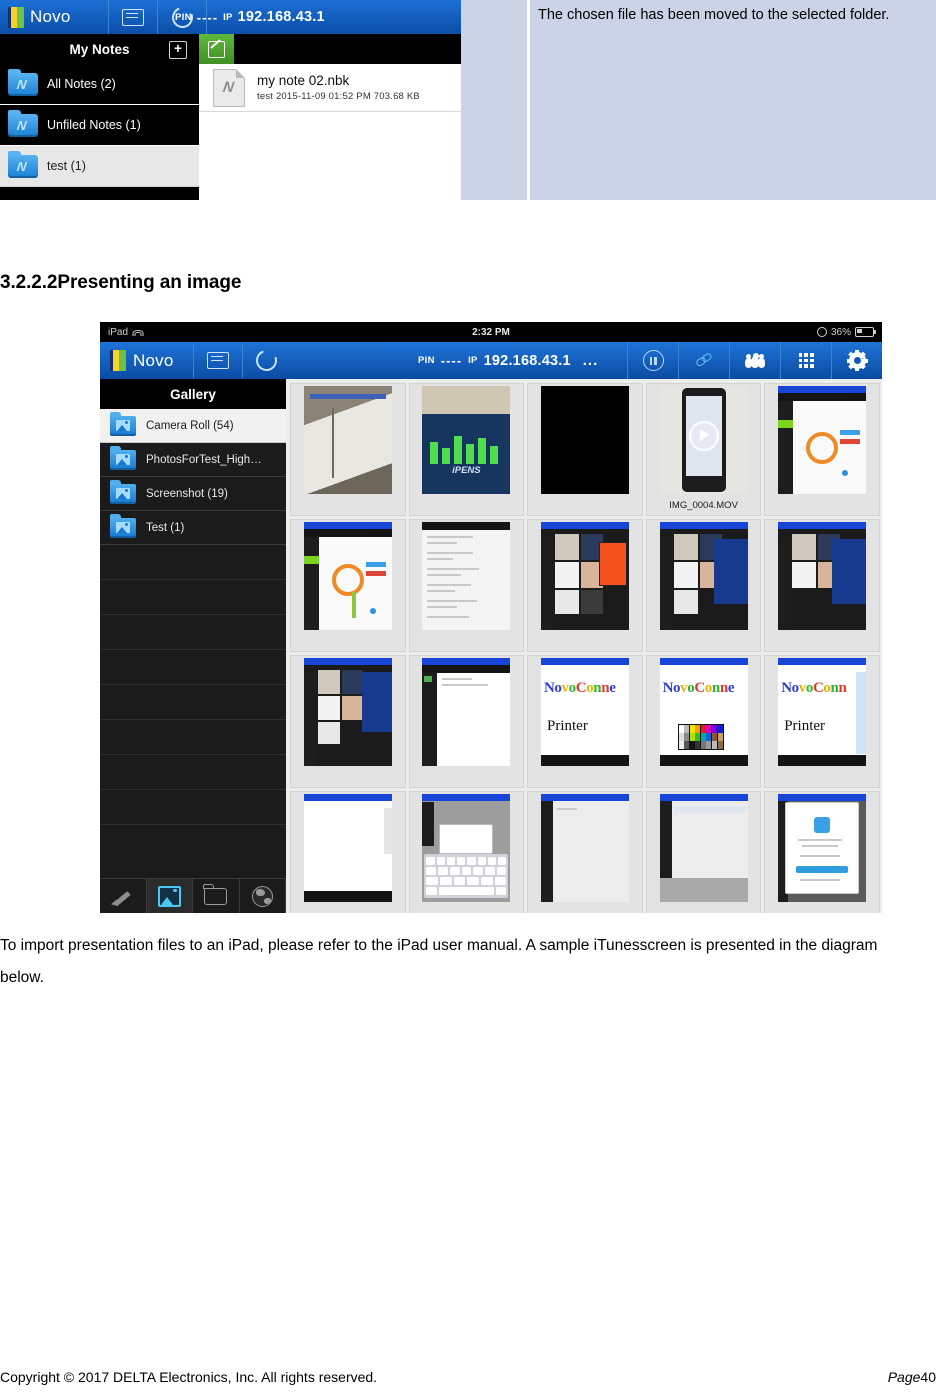 This screenshot has height=1399, width=936. What do you see at coordinates (585, 721) in the screenshot?
I see `grid-item-whiteboard: NovoConne Printer` at bounding box center [585, 721].